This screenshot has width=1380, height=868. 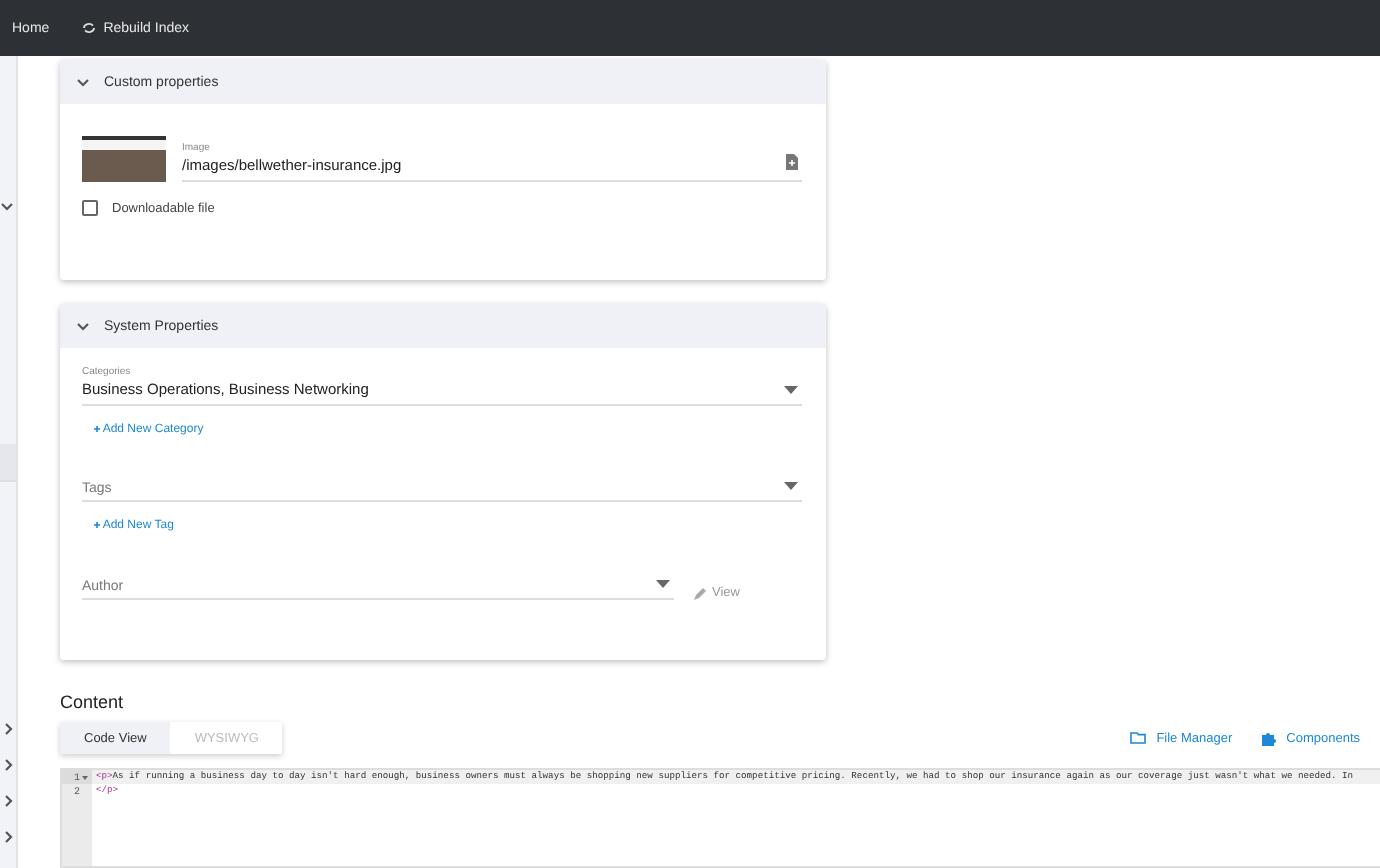 I want to click on content-heading: Content, so click(x=93, y=702).